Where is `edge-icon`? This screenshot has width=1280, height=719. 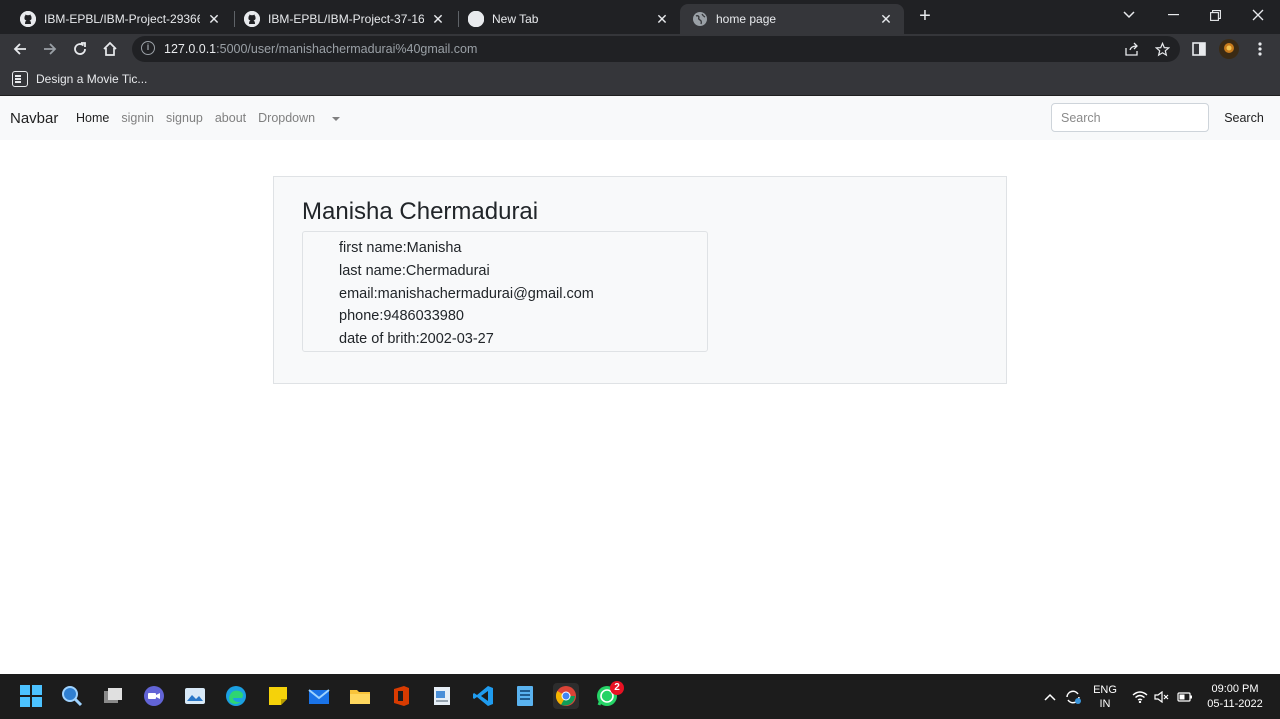 edge-icon is located at coordinates (236, 696).